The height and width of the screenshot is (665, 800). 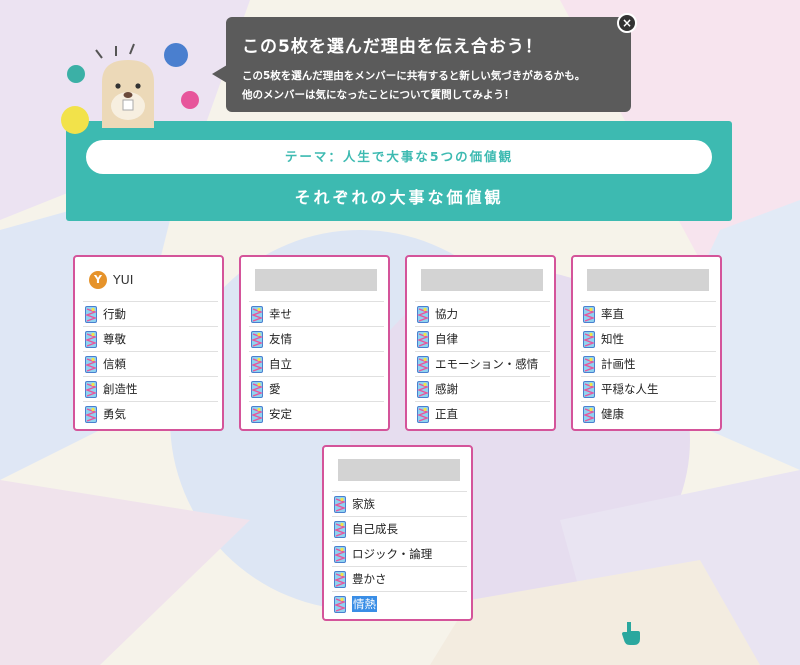 What do you see at coordinates (392, 47) in the screenshot?
I see `bubble-title: この5枚を選んだ理由を伝え合おう！` at bounding box center [392, 47].